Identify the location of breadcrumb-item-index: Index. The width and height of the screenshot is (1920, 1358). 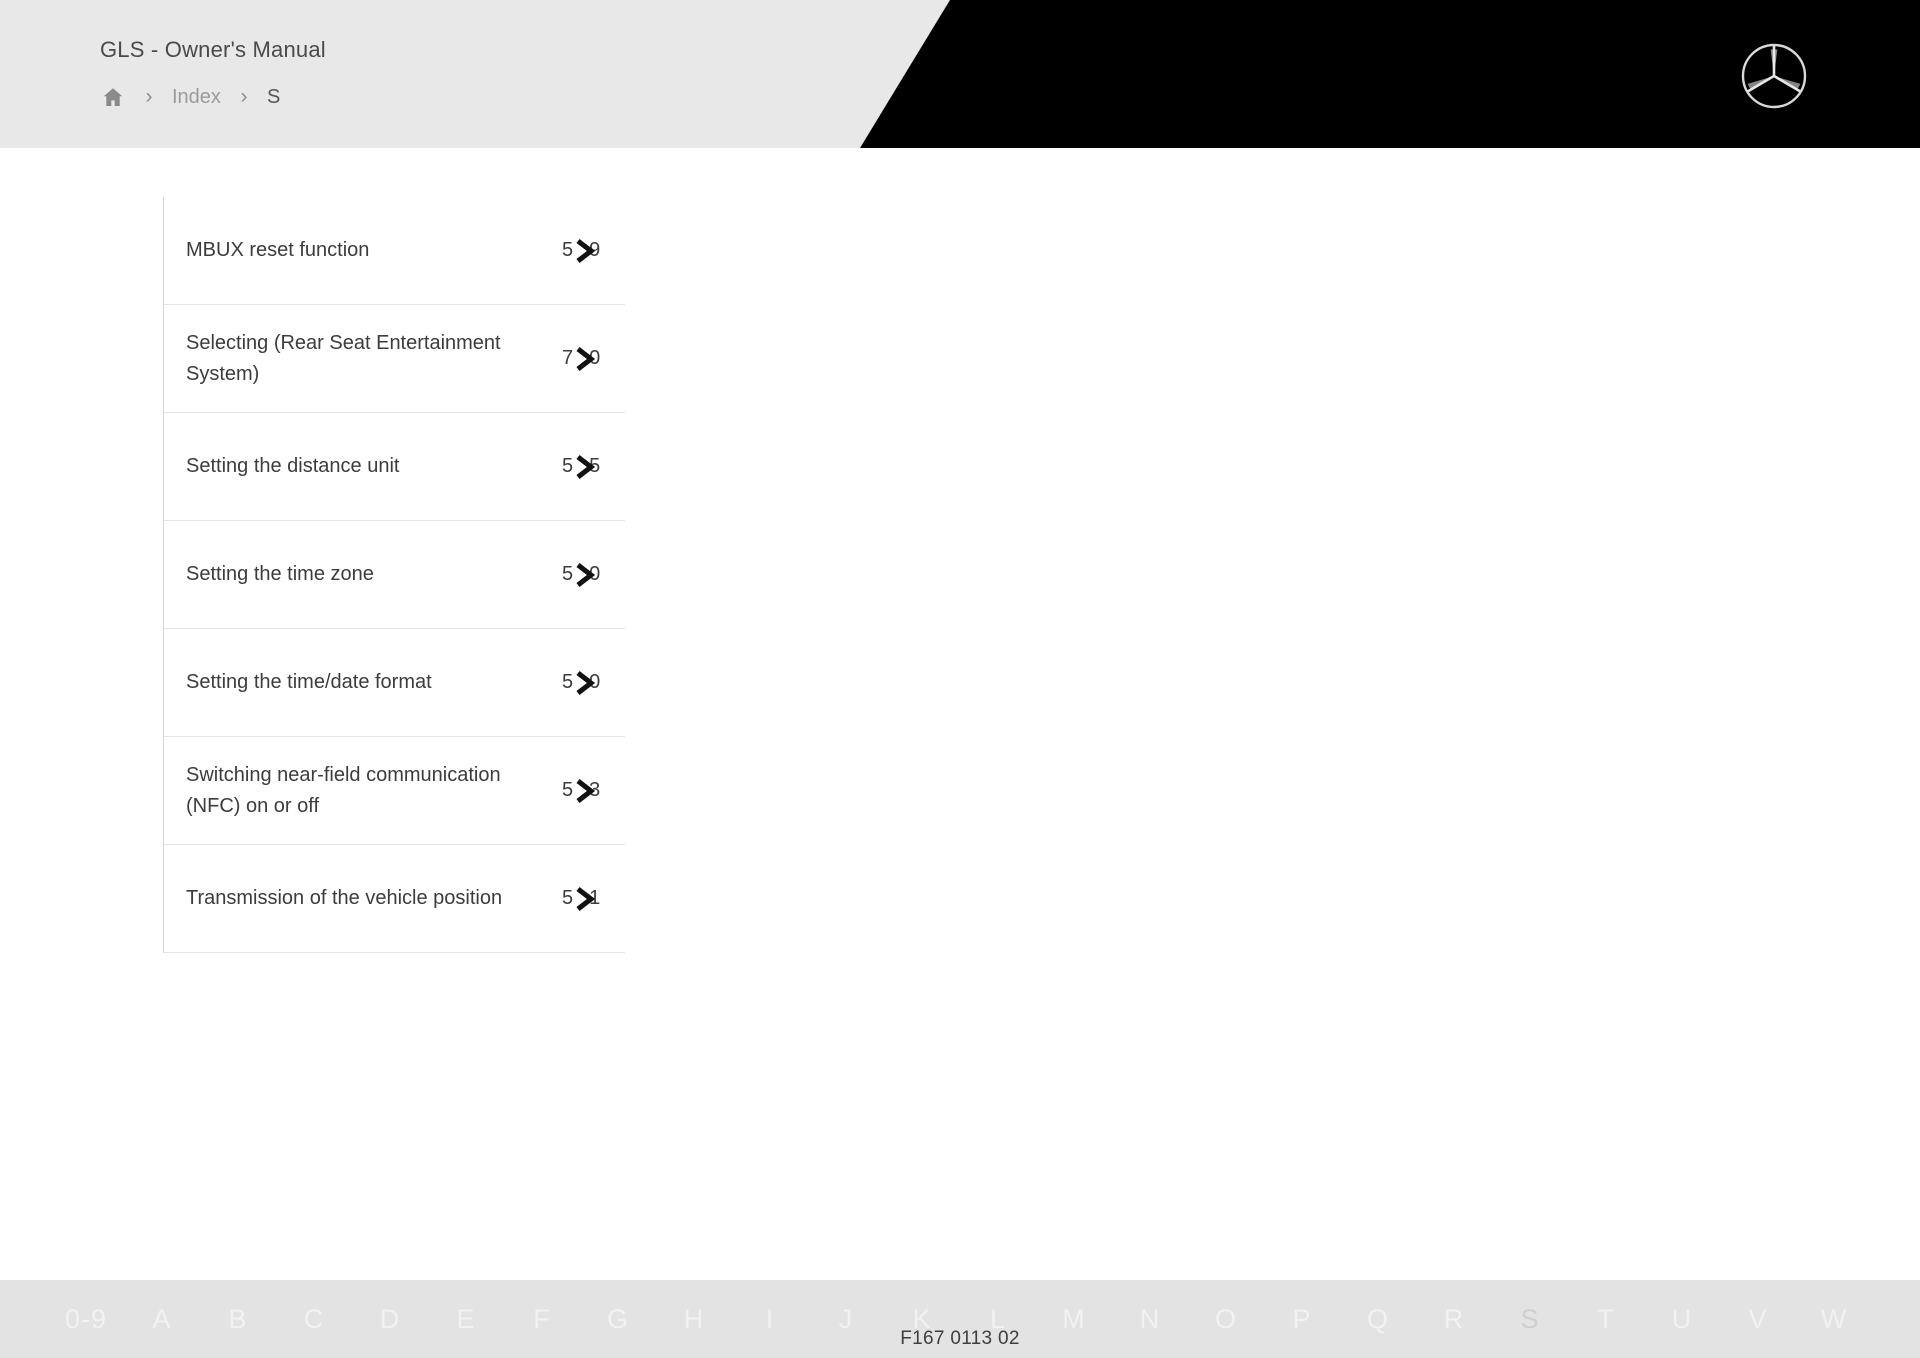
(196, 97).